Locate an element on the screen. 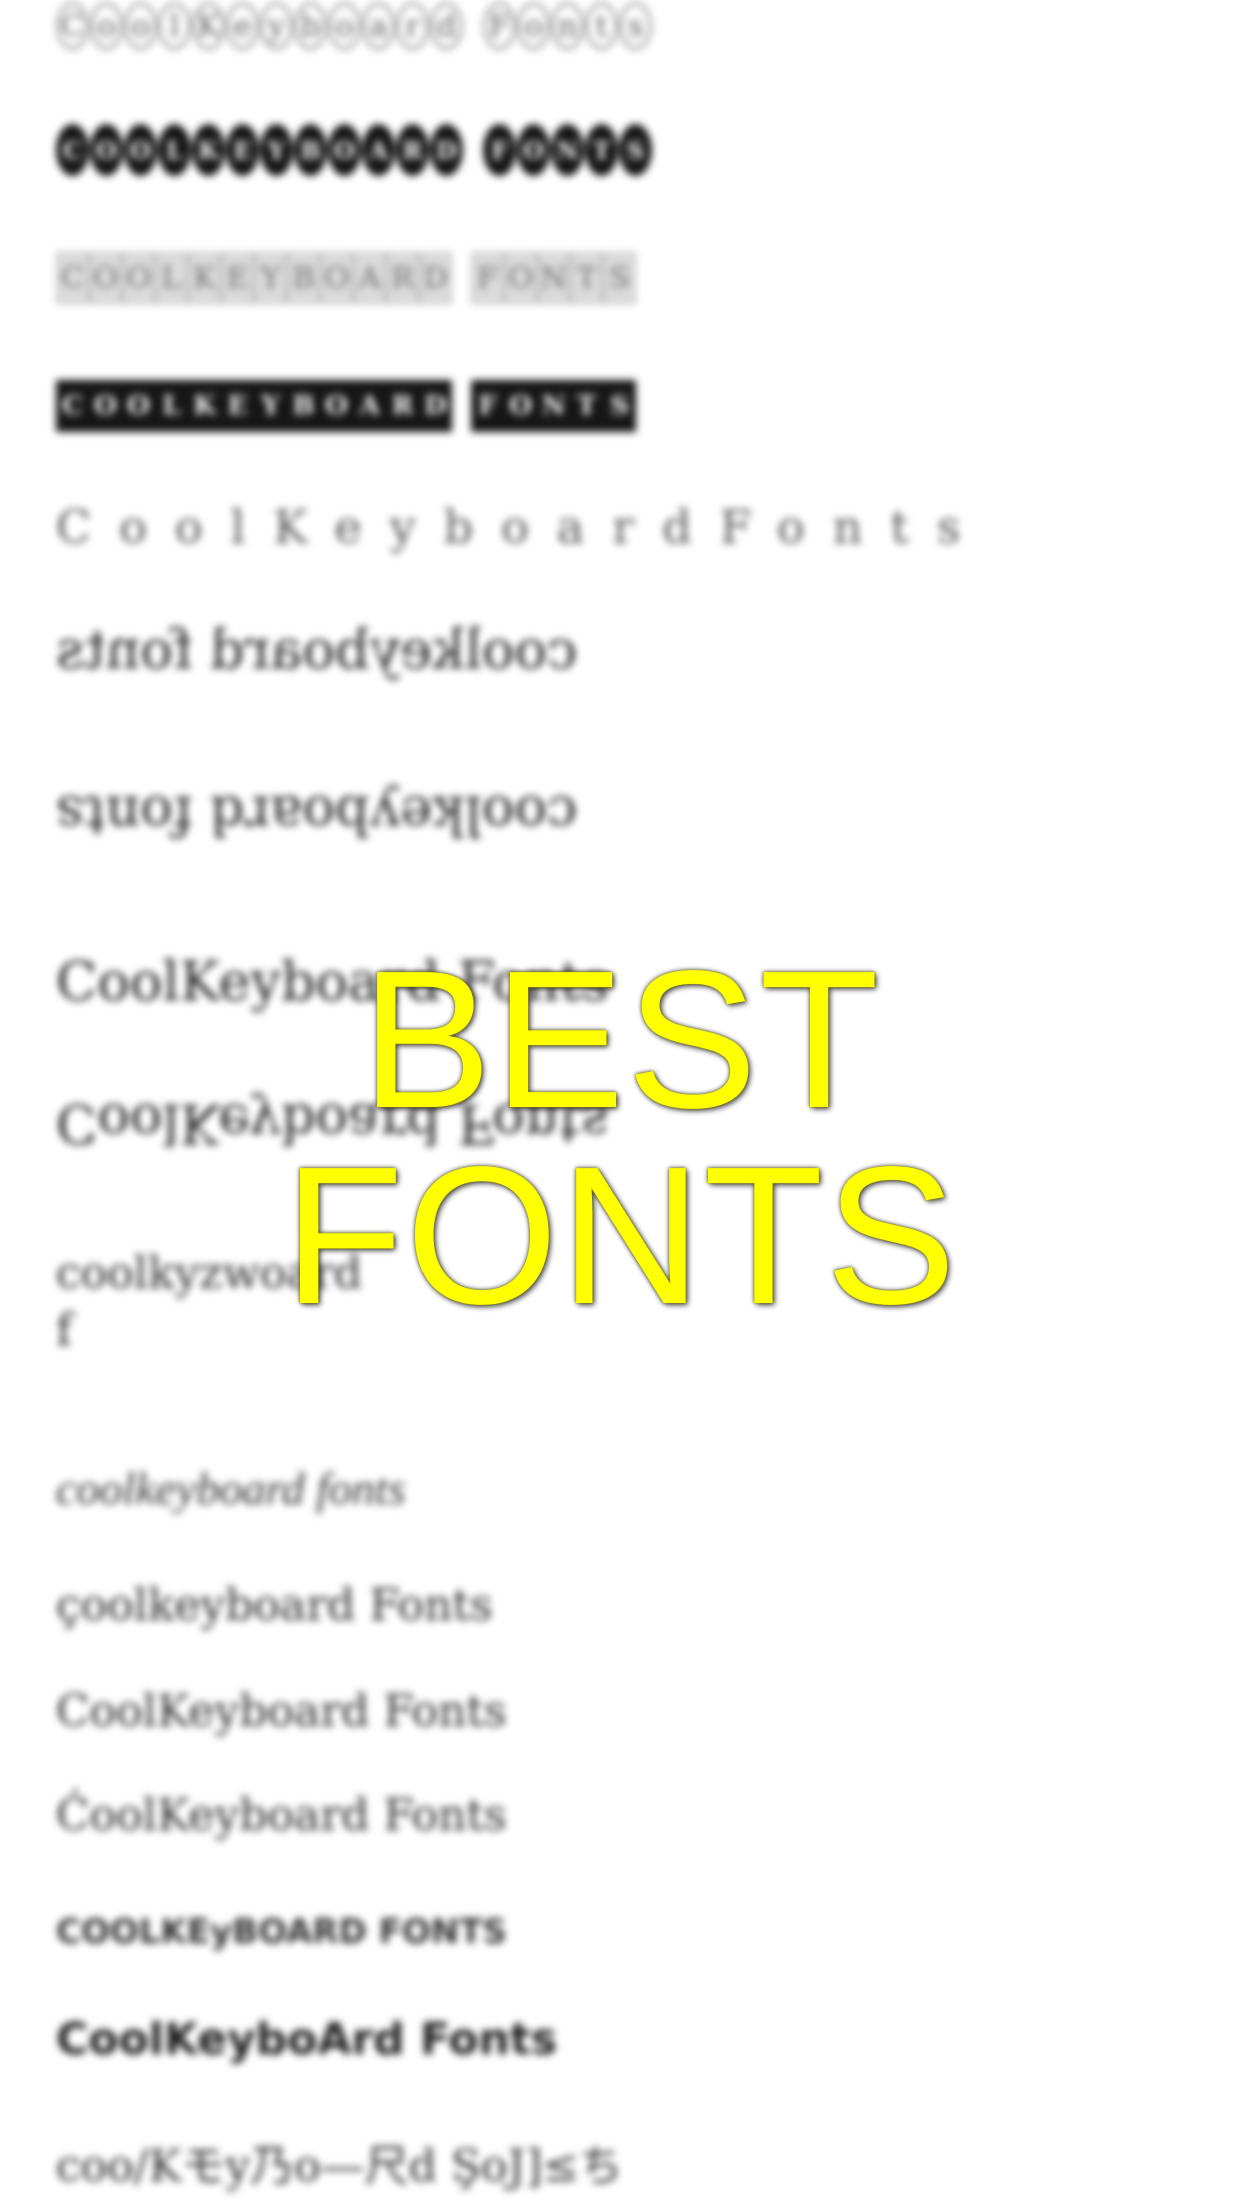 The height and width of the screenshot is (2208, 1242). font-sample-cjk-style: coo/Kモy乃o—尺d ŞoJ]≤ち is located at coordinates (339, 2162).